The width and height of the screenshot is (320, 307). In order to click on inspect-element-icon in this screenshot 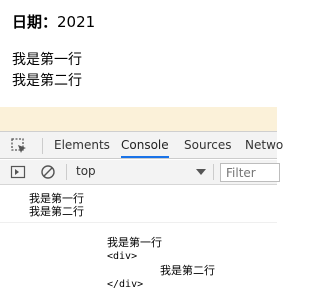, I will do `click(19, 146)`.